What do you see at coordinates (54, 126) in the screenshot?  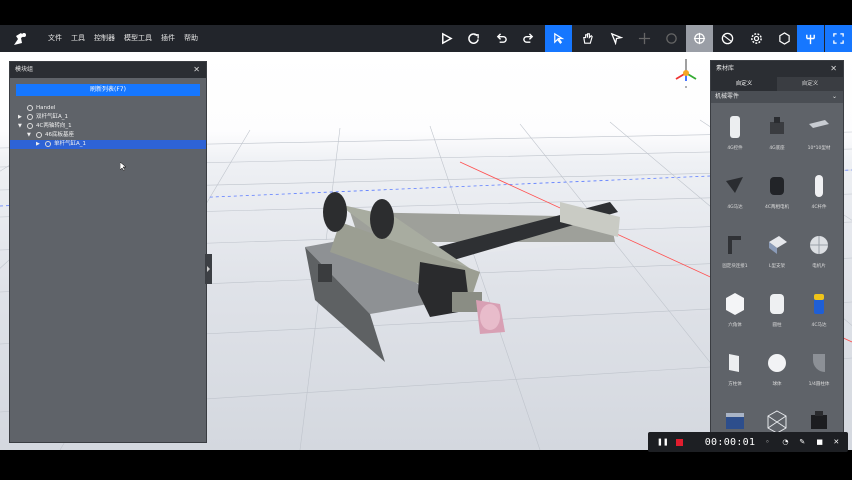 I see `tree-item-label: 4C两轴转向_1` at bounding box center [54, 126].